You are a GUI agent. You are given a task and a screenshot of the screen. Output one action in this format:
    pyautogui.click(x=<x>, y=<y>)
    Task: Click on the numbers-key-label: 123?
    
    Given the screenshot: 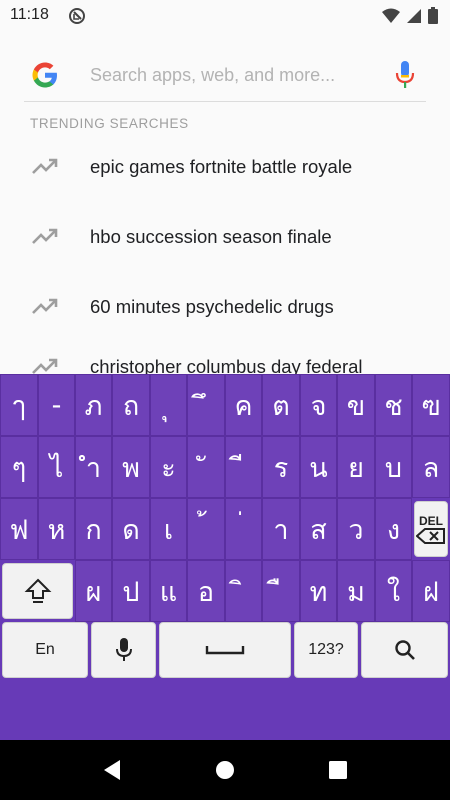 What is the action you would take?
    pyautogui.click(x=326, y=649)
    